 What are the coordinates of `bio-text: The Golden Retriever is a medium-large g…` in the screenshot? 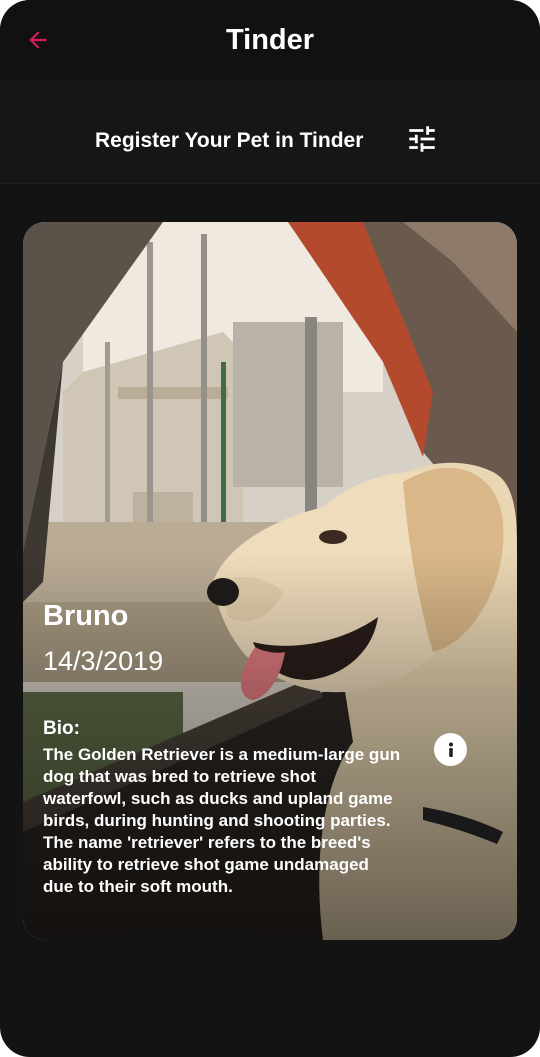 It's located at (222, 820).